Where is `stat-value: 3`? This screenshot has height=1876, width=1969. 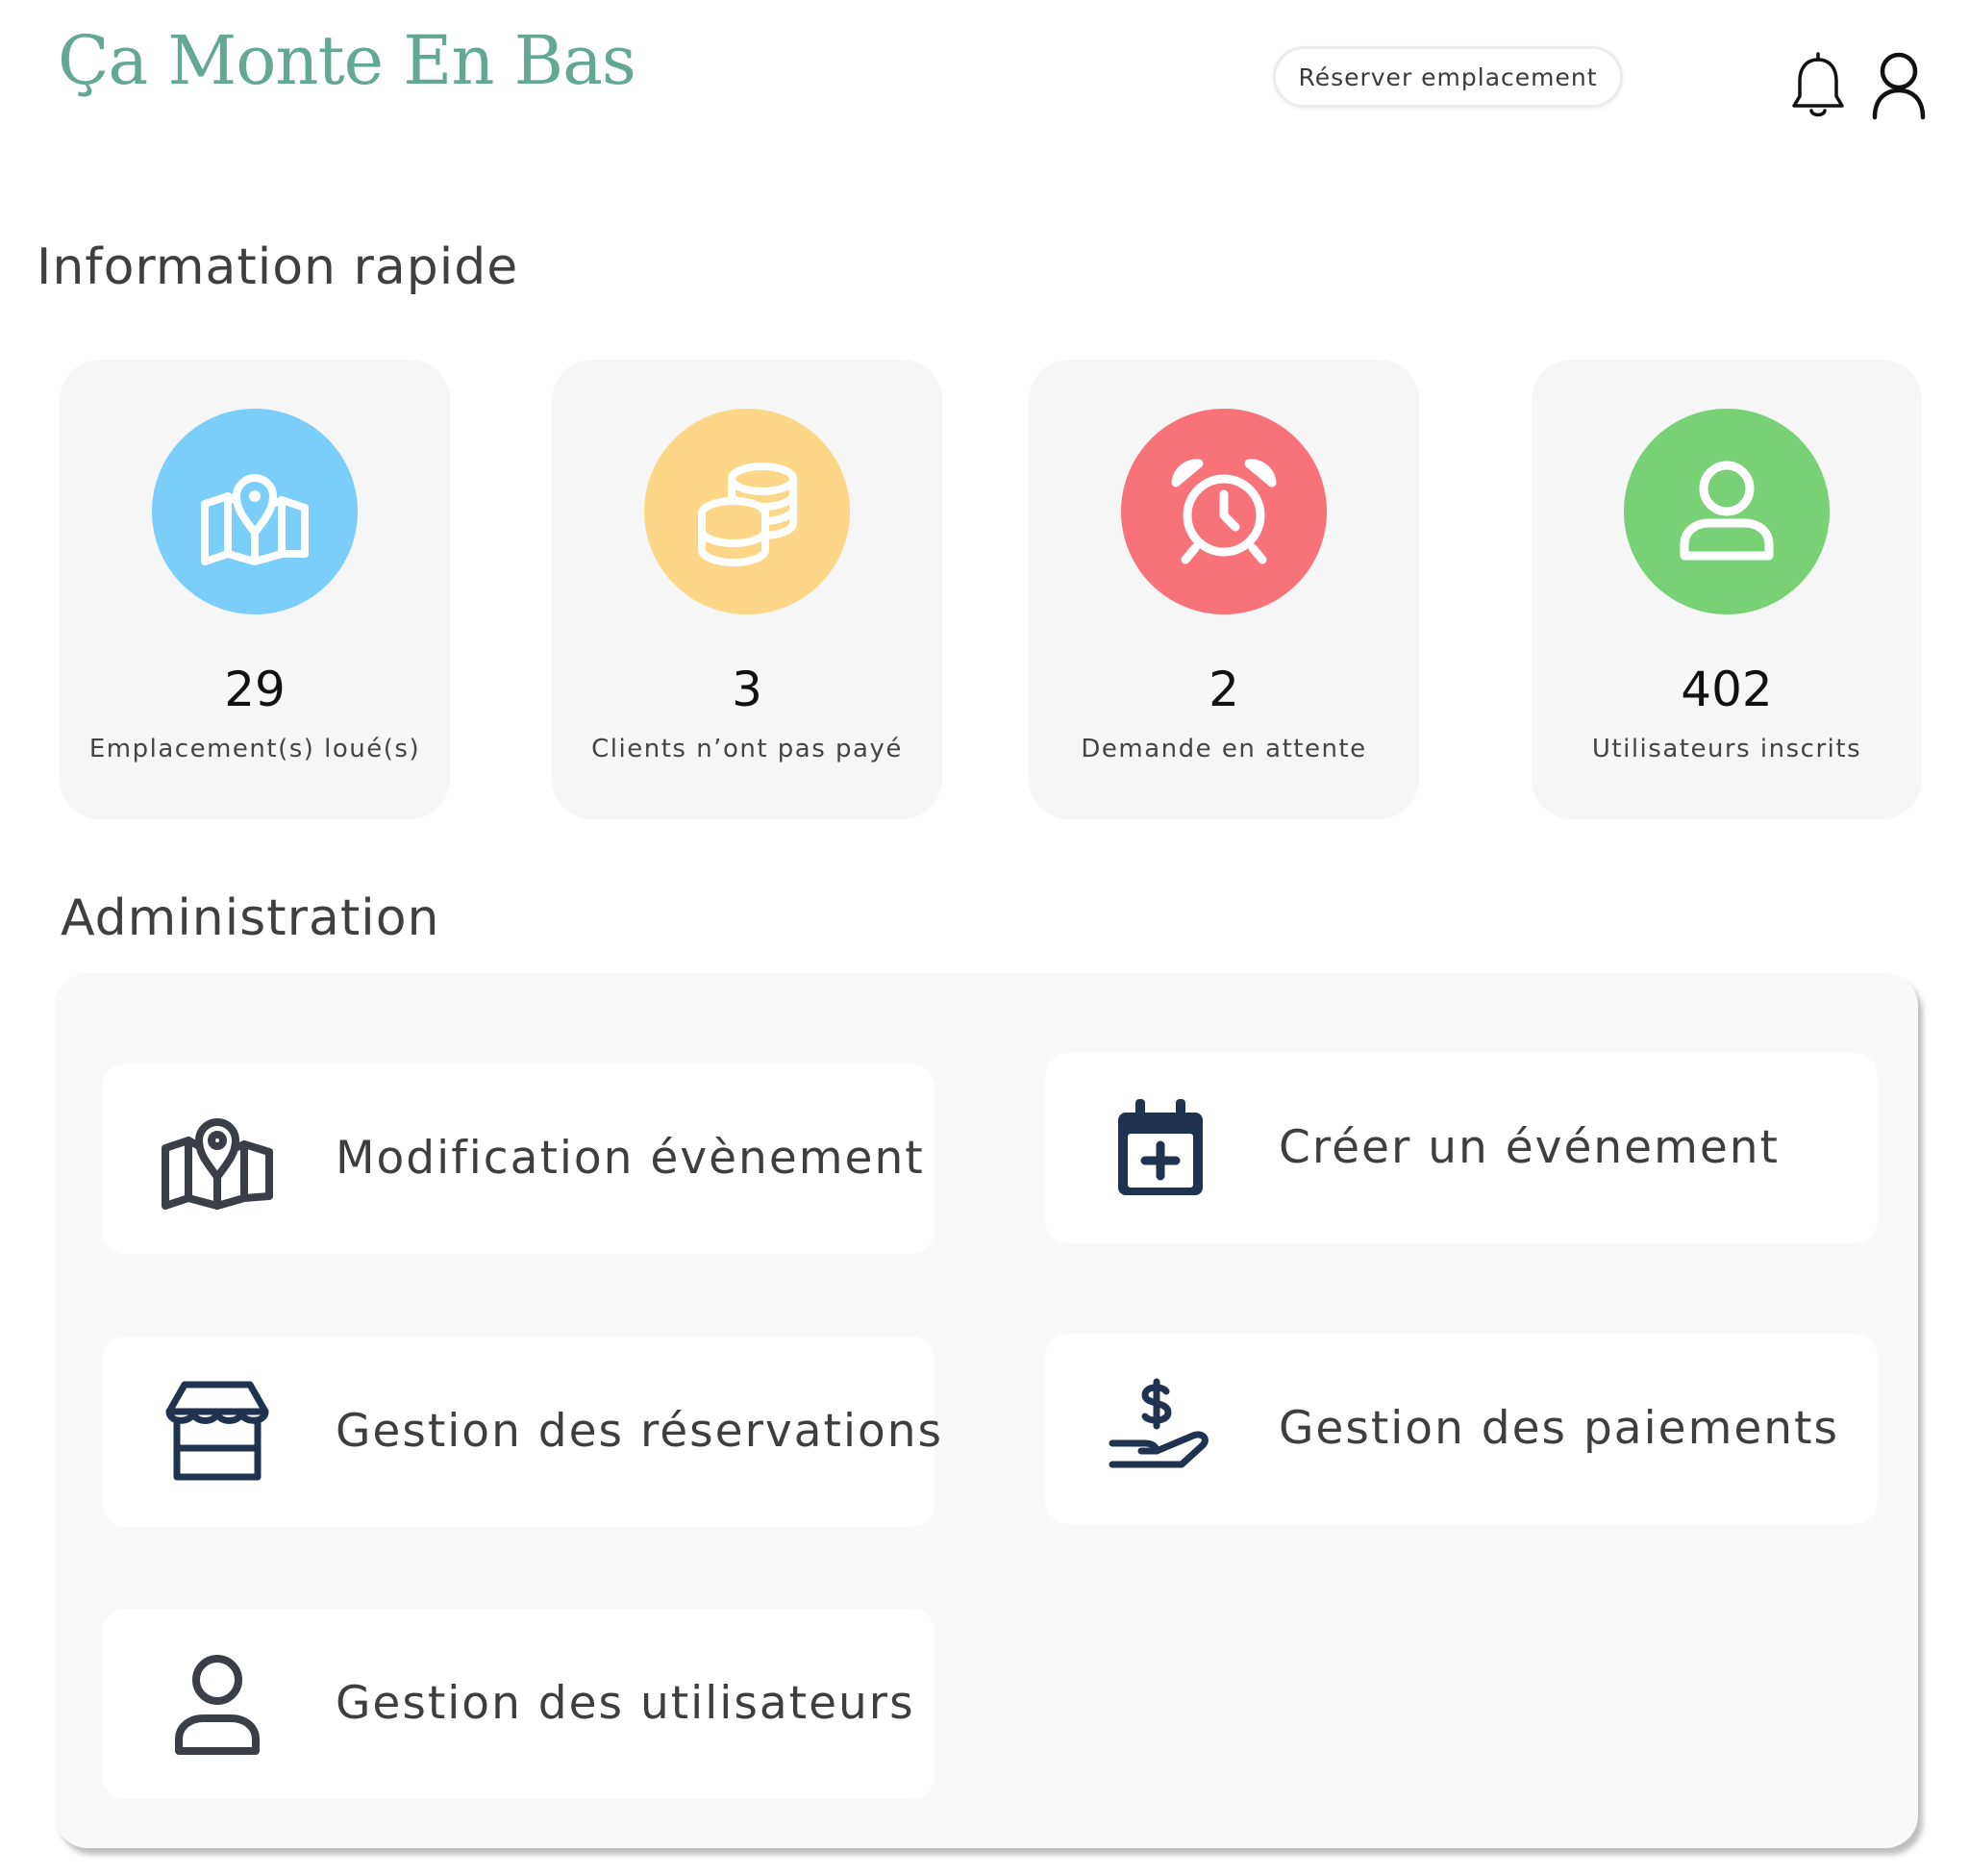
stat-value: 3 is located at coordinates (747, 689).